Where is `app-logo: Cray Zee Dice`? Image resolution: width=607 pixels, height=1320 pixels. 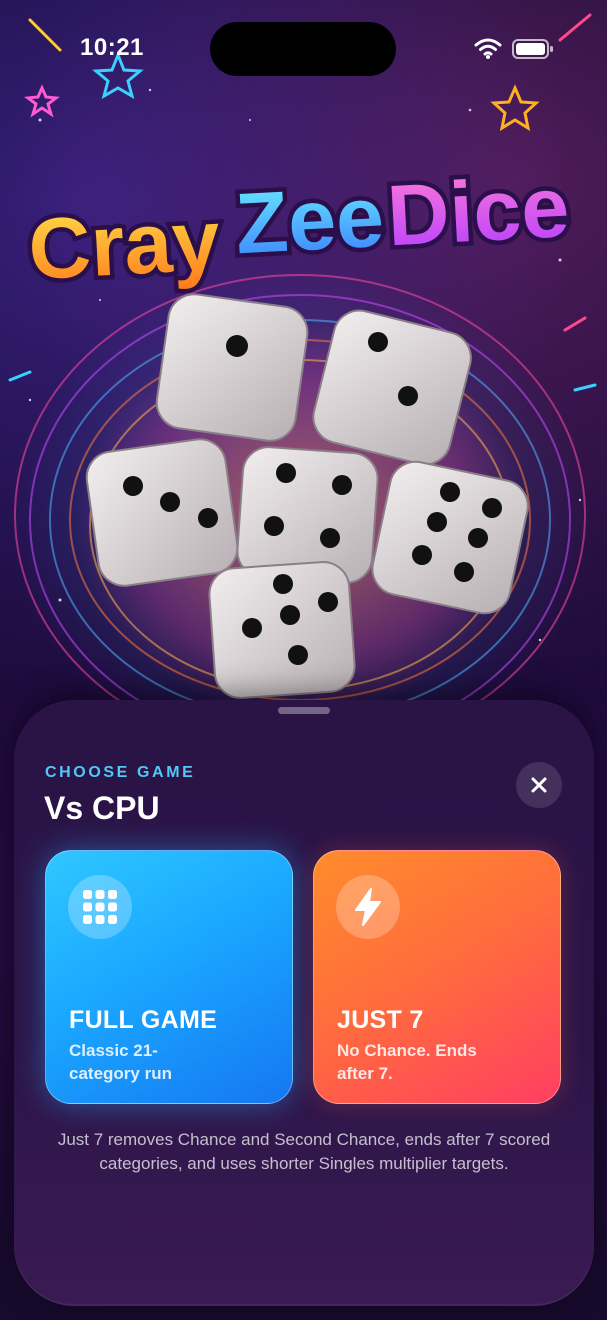
app-logo: Cray Zee Dice is located at coordinates (299, 227).